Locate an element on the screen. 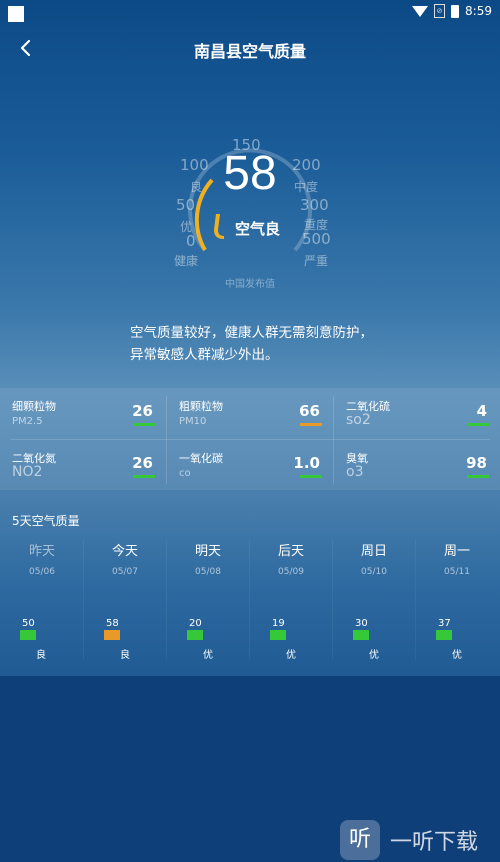 This screenshot has height=862, width=500. forecast-day-date: 05/11 is located at coordinates (457, 572).